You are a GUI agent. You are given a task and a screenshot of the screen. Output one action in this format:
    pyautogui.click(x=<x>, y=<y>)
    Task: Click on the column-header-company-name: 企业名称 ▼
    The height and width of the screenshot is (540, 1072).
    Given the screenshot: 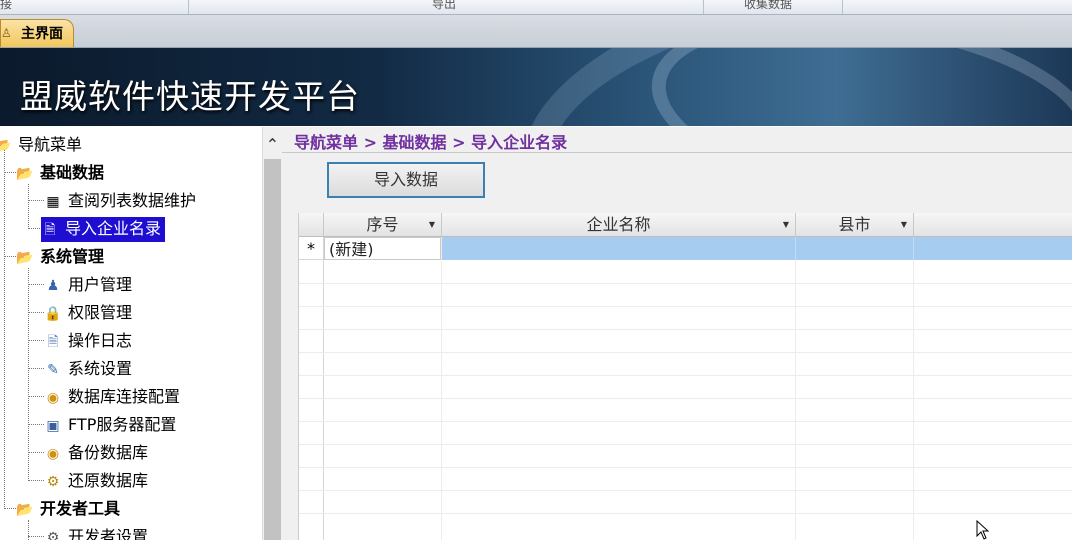 What is the action you would take?
    pyautogui.click(x=619, y=224)
    